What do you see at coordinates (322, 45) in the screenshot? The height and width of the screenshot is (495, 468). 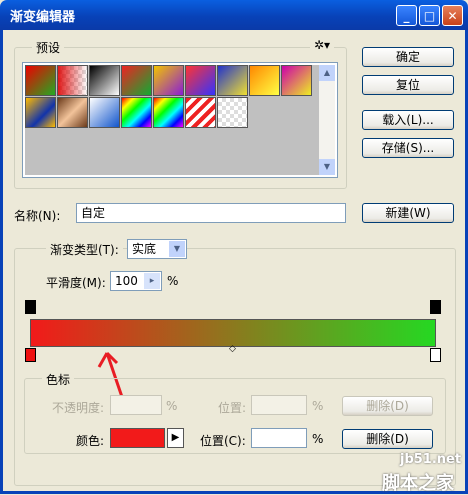 I see `gear-icon: ✲▾` at bounding box center [322, 45].